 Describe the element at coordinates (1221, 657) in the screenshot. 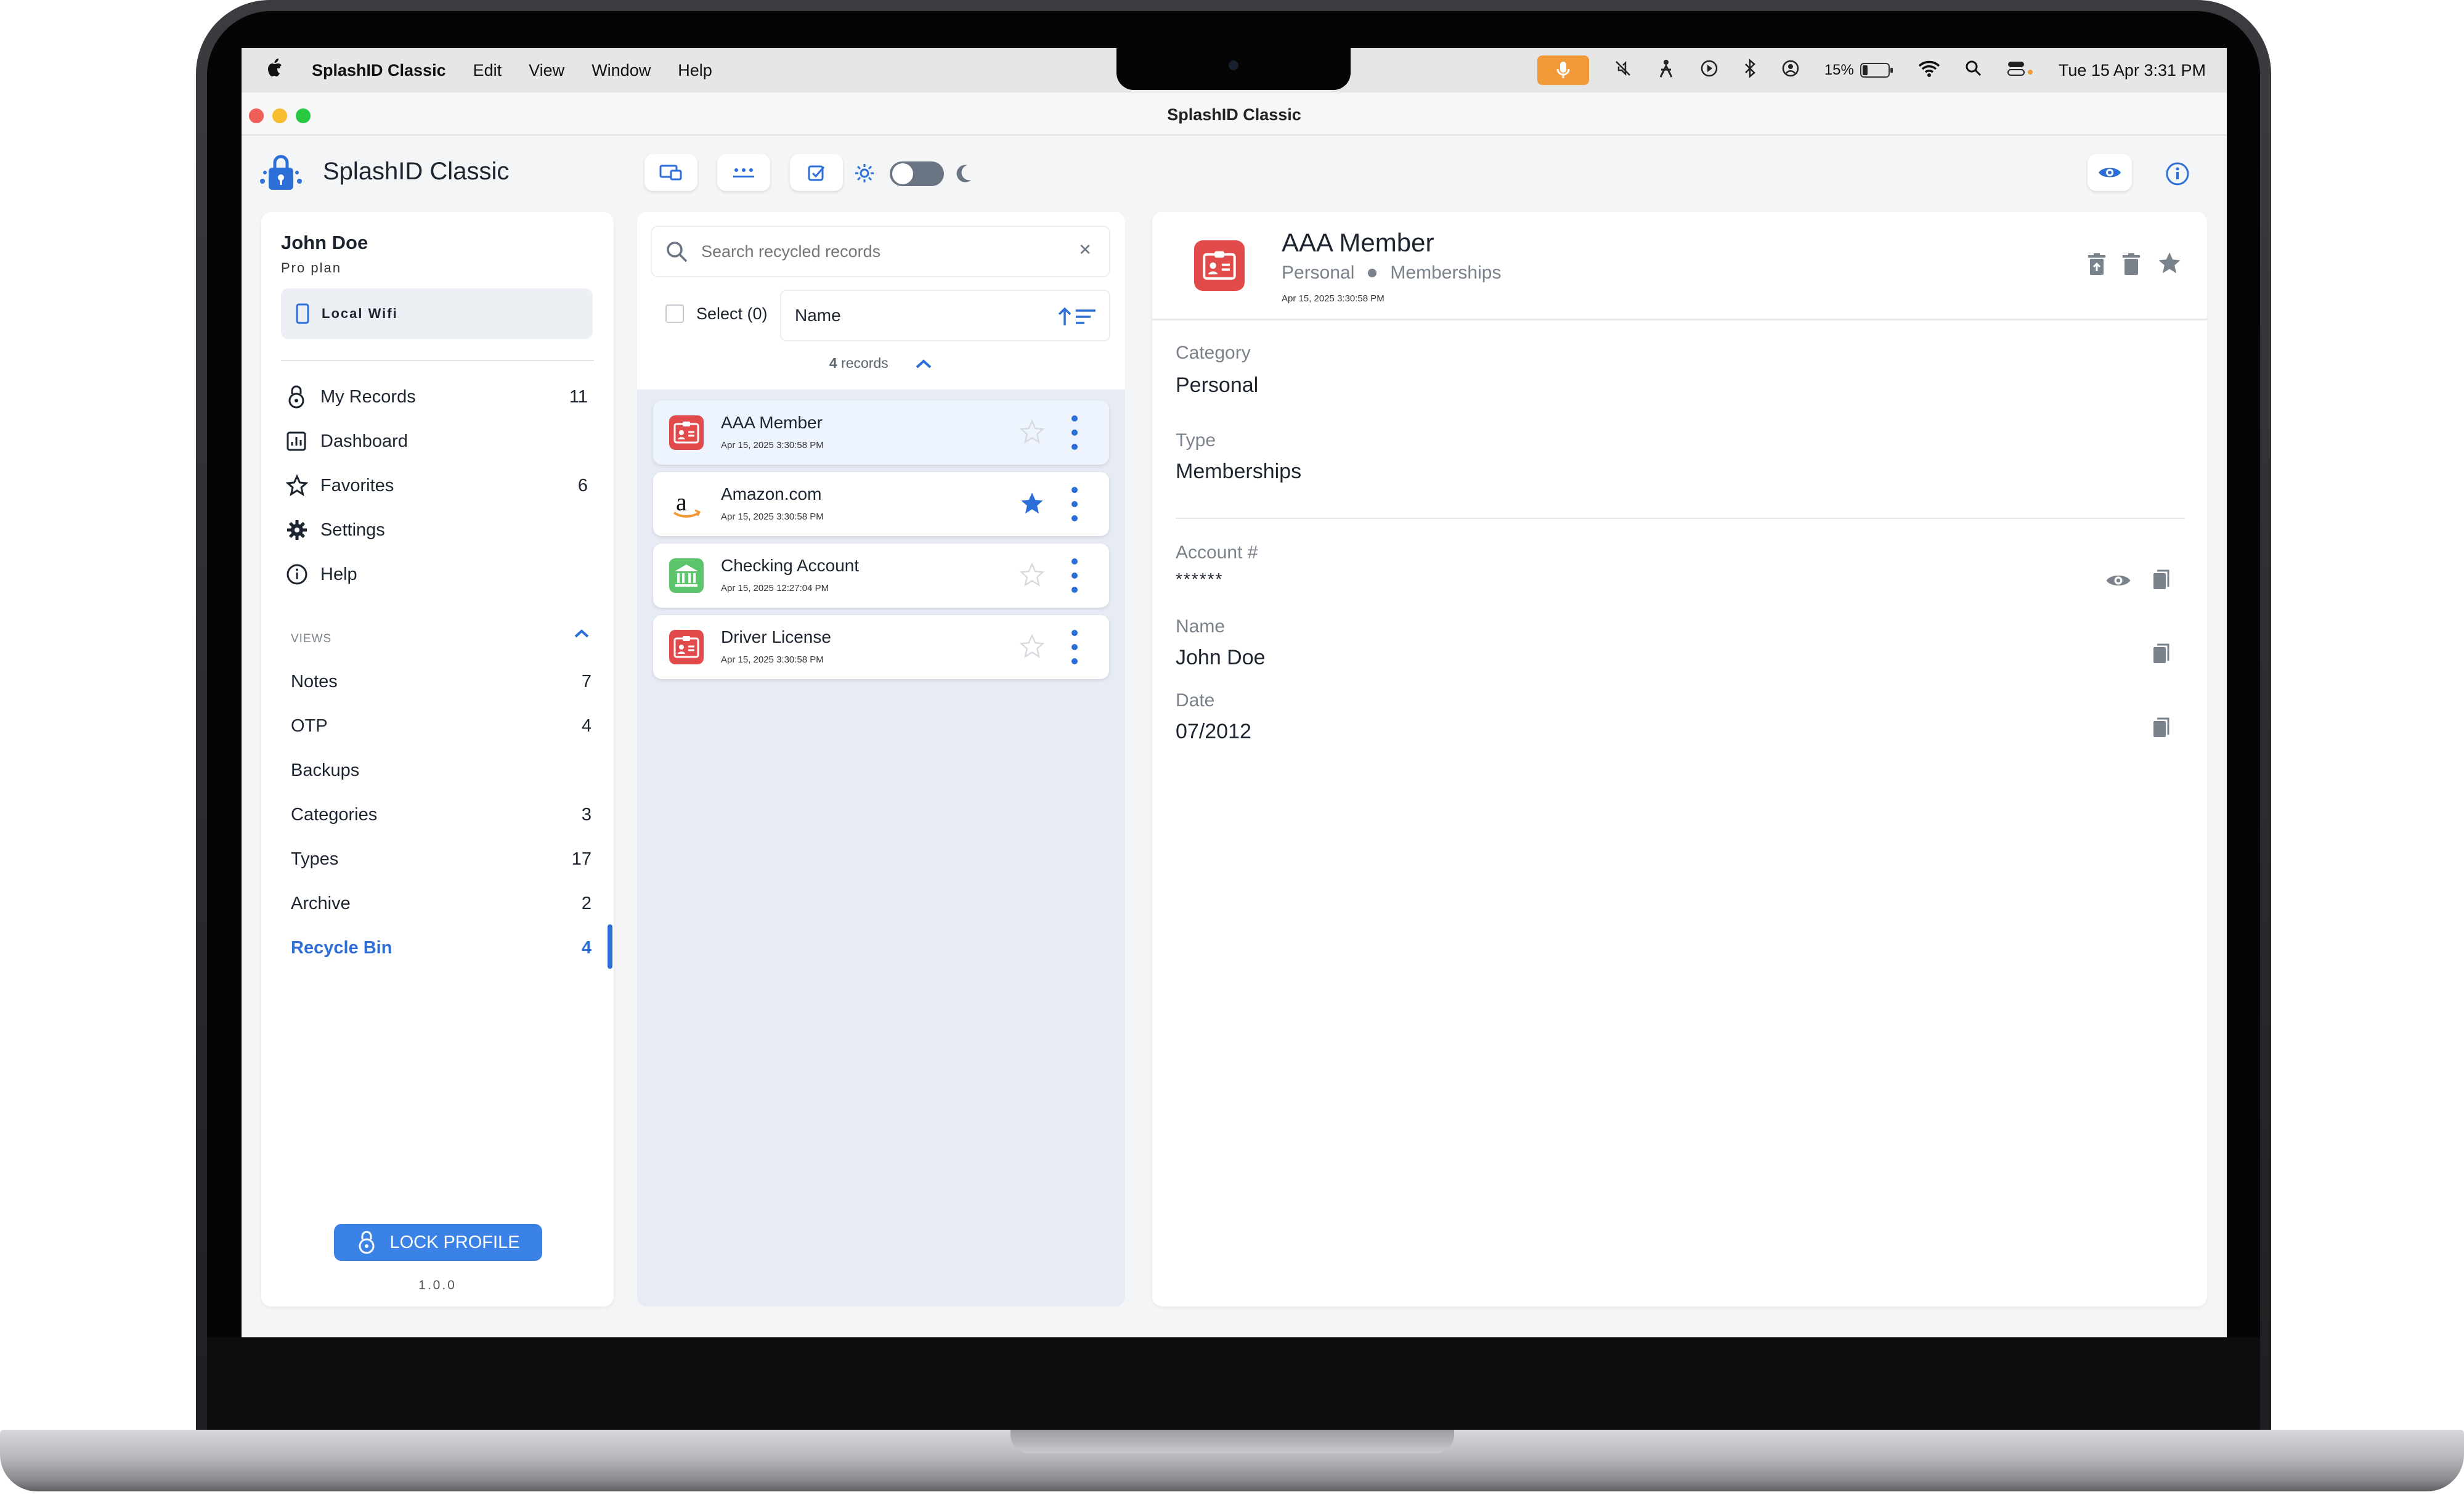

I see `name-value: John Doe` at that location.